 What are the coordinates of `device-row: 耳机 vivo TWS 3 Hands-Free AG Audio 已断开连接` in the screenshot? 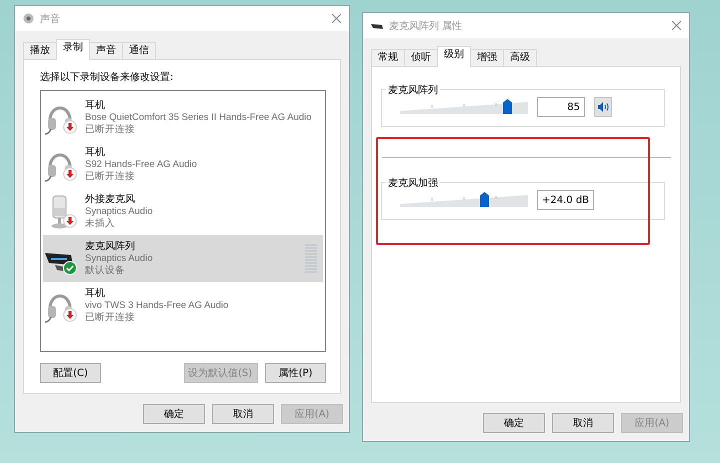 It's located at (183, 305).